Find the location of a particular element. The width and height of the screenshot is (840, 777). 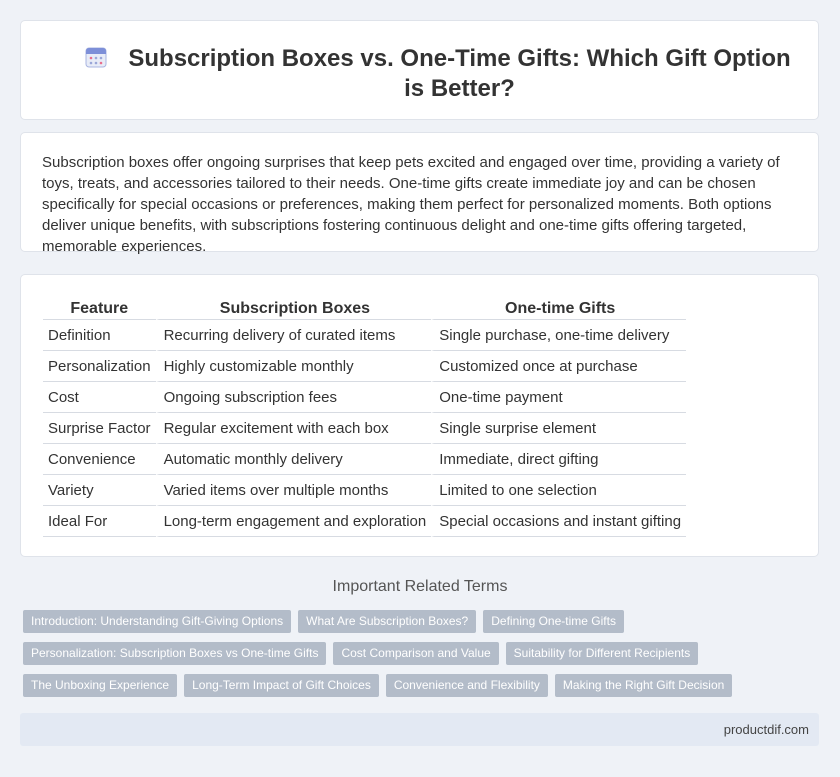

related-term-tag: Making the Right Gift Decision is located at coordinates (643, 685).